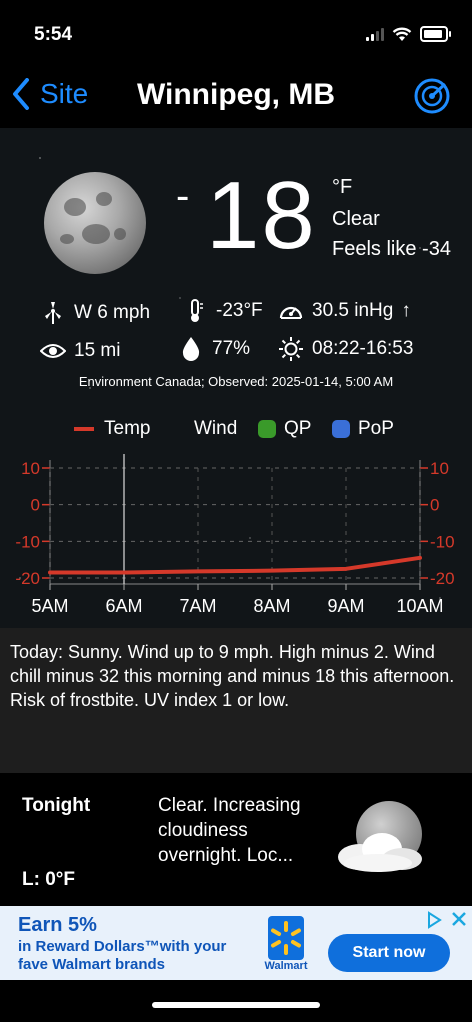  What do you see at coordinates (112, 312) in the screenshot?
I see `wind-value: W 6 mph` at bounding box center [112, 312].